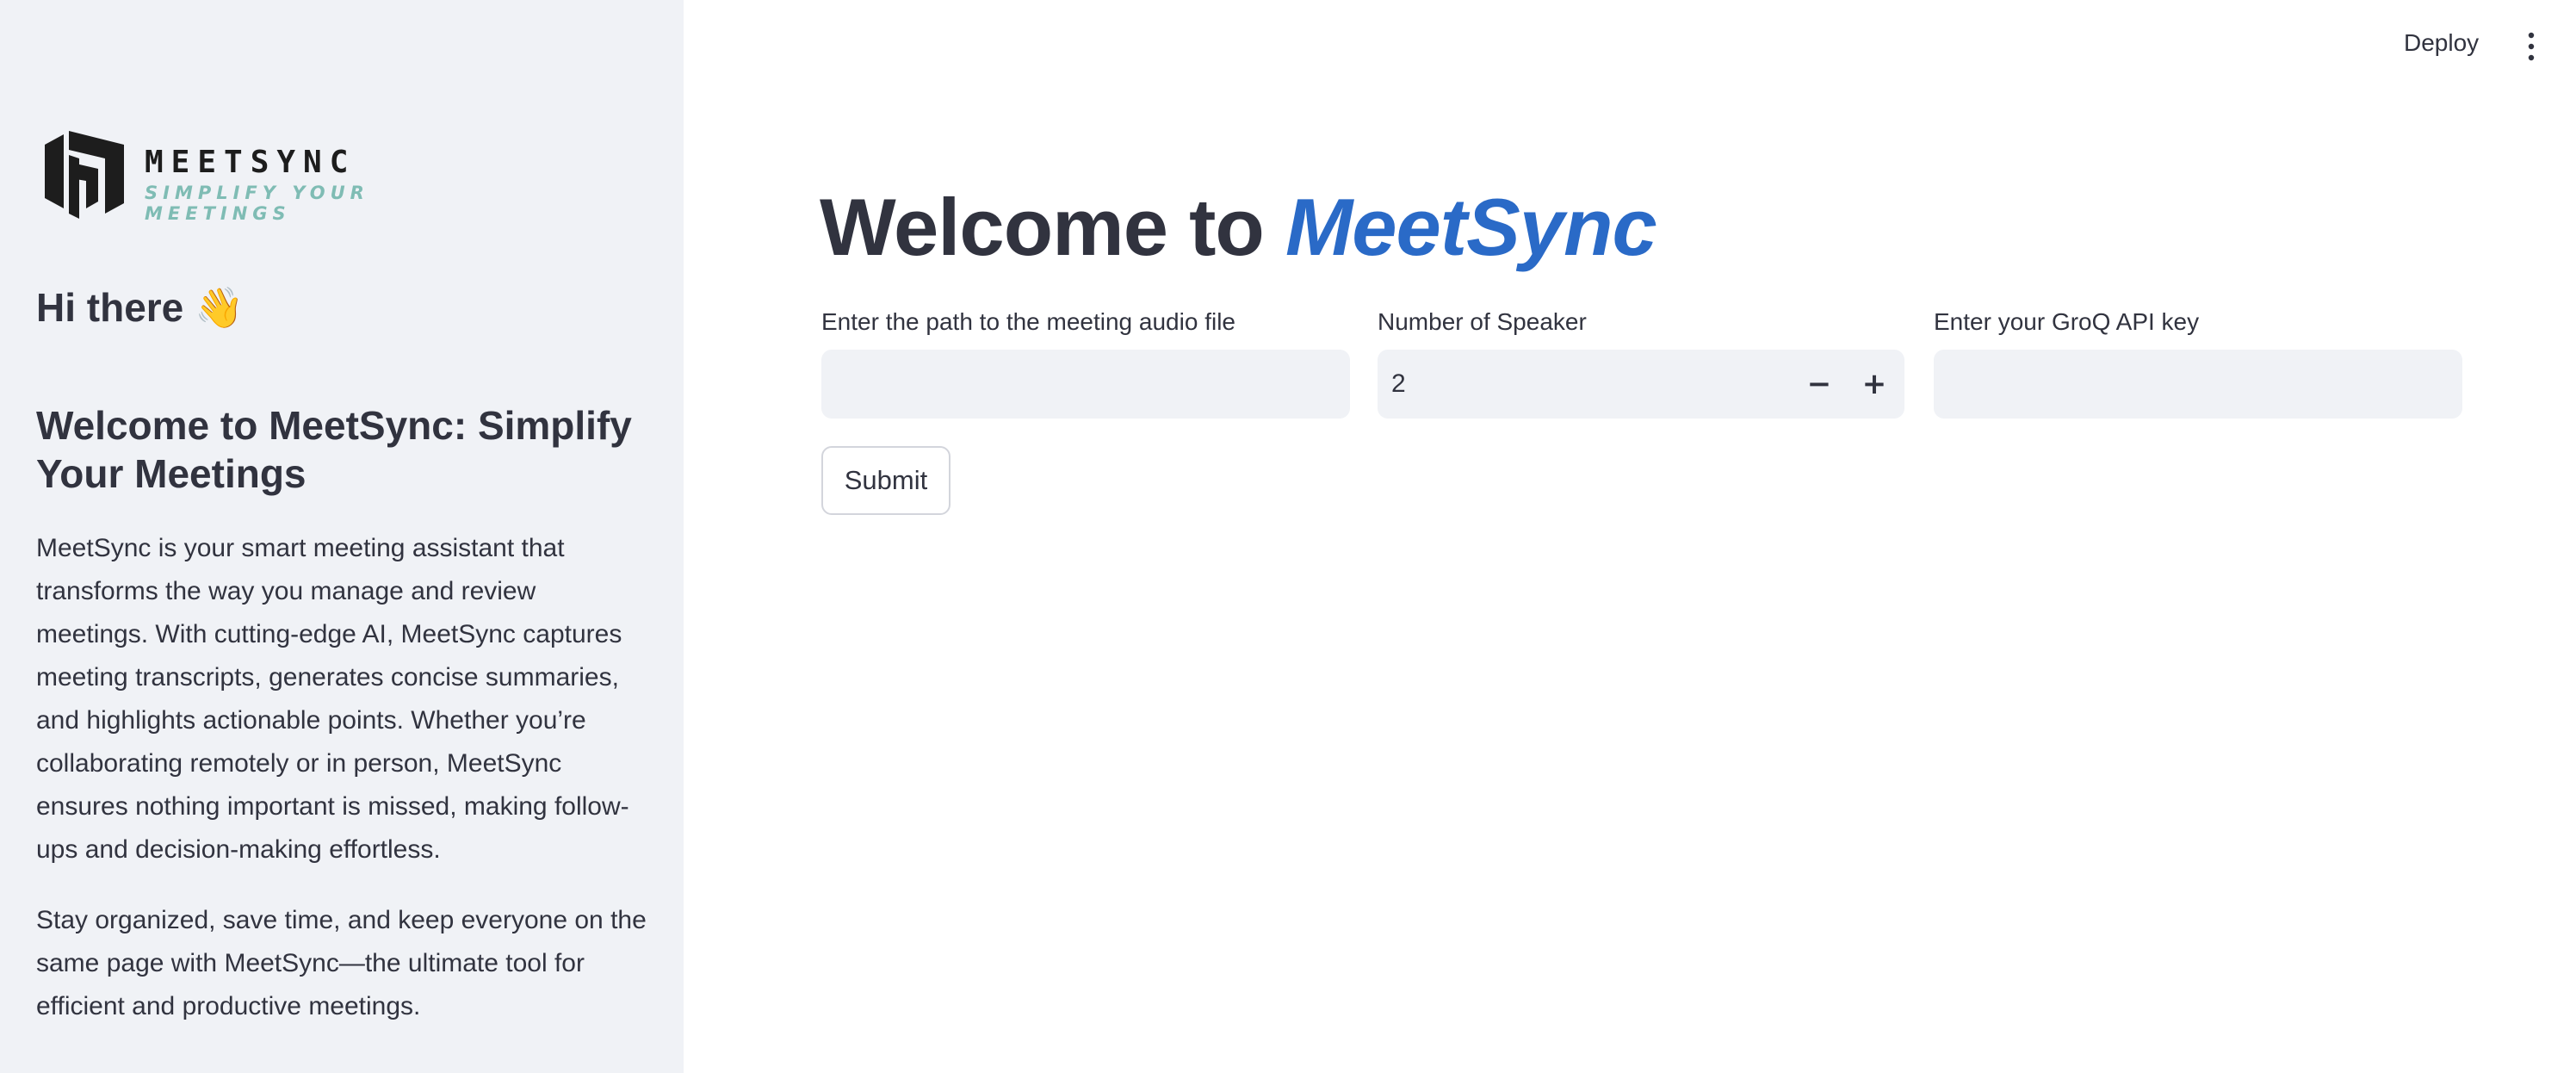 Image resolution: width=2576 pixels, height=1073 pixels. Describe the element at coordinates (1028, 321) in the screenshot. I see `audio-path-label: Enter the path to the meeting audio file` at that location.